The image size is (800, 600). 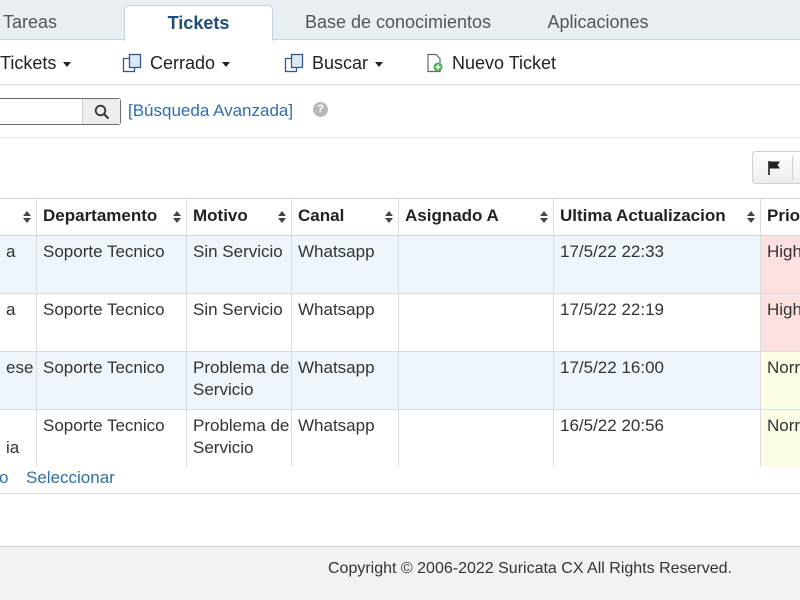 What do you see at coordinates (657, 380) in the screenshot?
I see `cell-ultima-actualizacion: 17/5/22 16:00` at bounding box center [657, 380].